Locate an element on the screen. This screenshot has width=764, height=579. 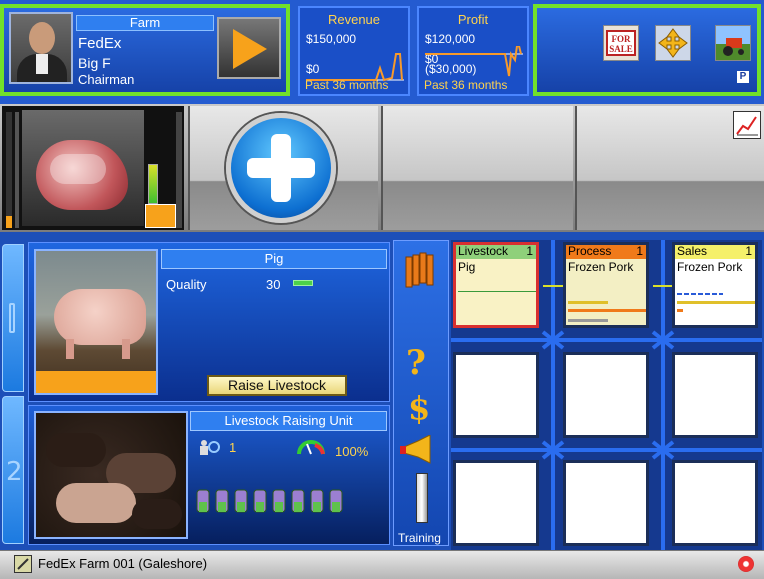
pigs-image is located at coordinates (111, 475).